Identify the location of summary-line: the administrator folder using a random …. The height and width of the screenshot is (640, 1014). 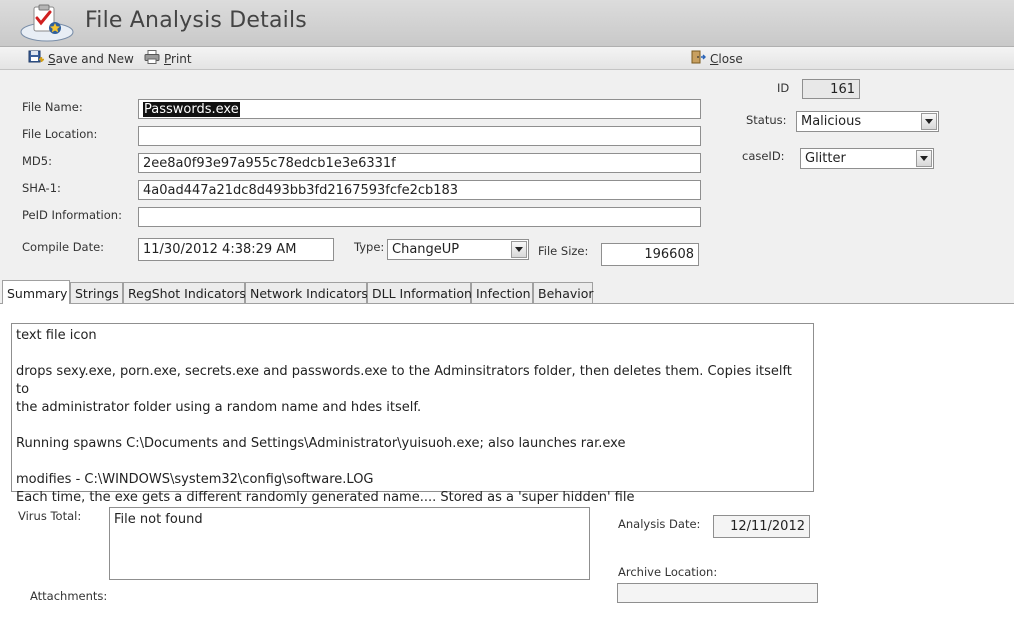
(219, 407).